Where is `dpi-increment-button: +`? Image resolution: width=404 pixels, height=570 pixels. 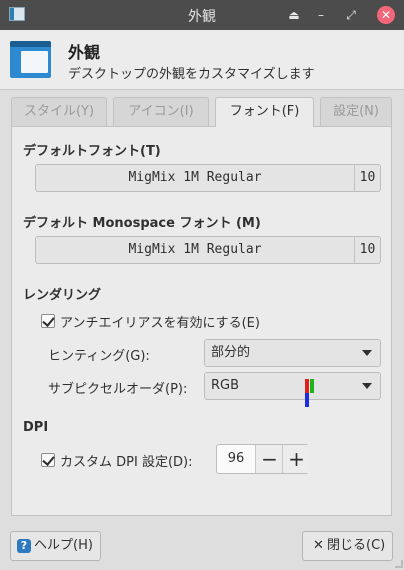
dpi-increment-button: + is located at coordinates (296, 459).